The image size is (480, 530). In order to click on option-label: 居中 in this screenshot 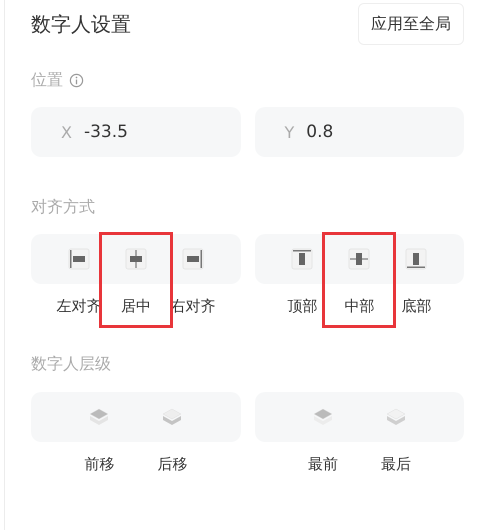, I will do `click(135, 306)`.